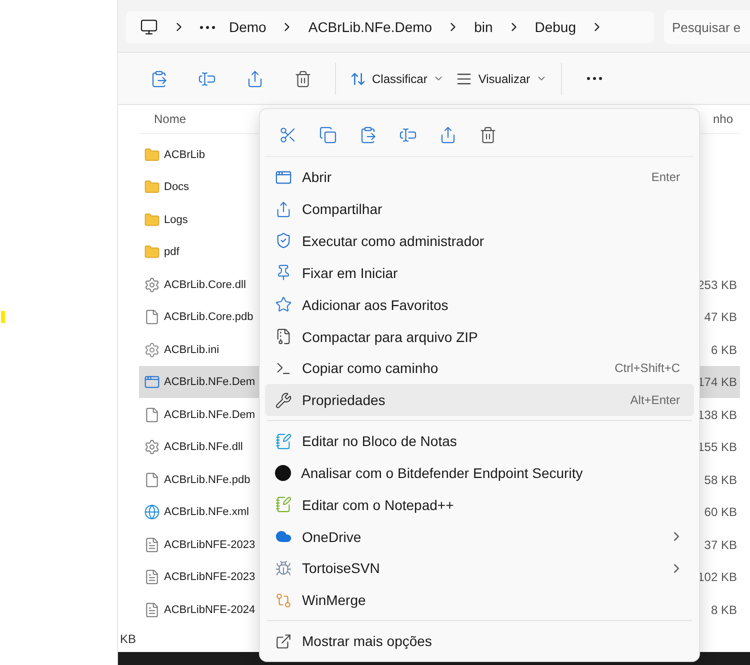  What do you see at coordinates (720, 317) in the screenshot?
I see `file-size: 47 KB` at bounding box center [720, 317].